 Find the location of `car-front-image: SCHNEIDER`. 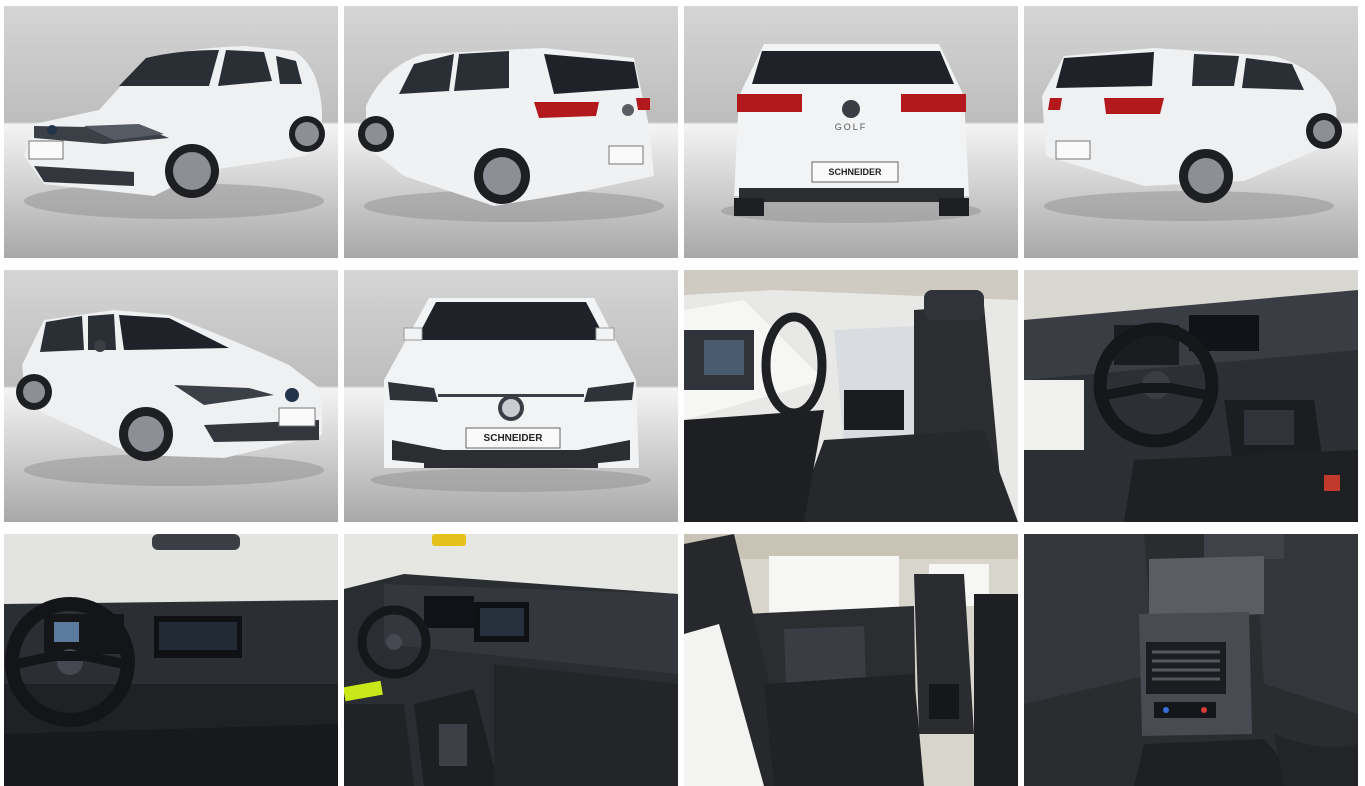

car-front-image: SCHNEIDER is located at coordinates (511, 396).